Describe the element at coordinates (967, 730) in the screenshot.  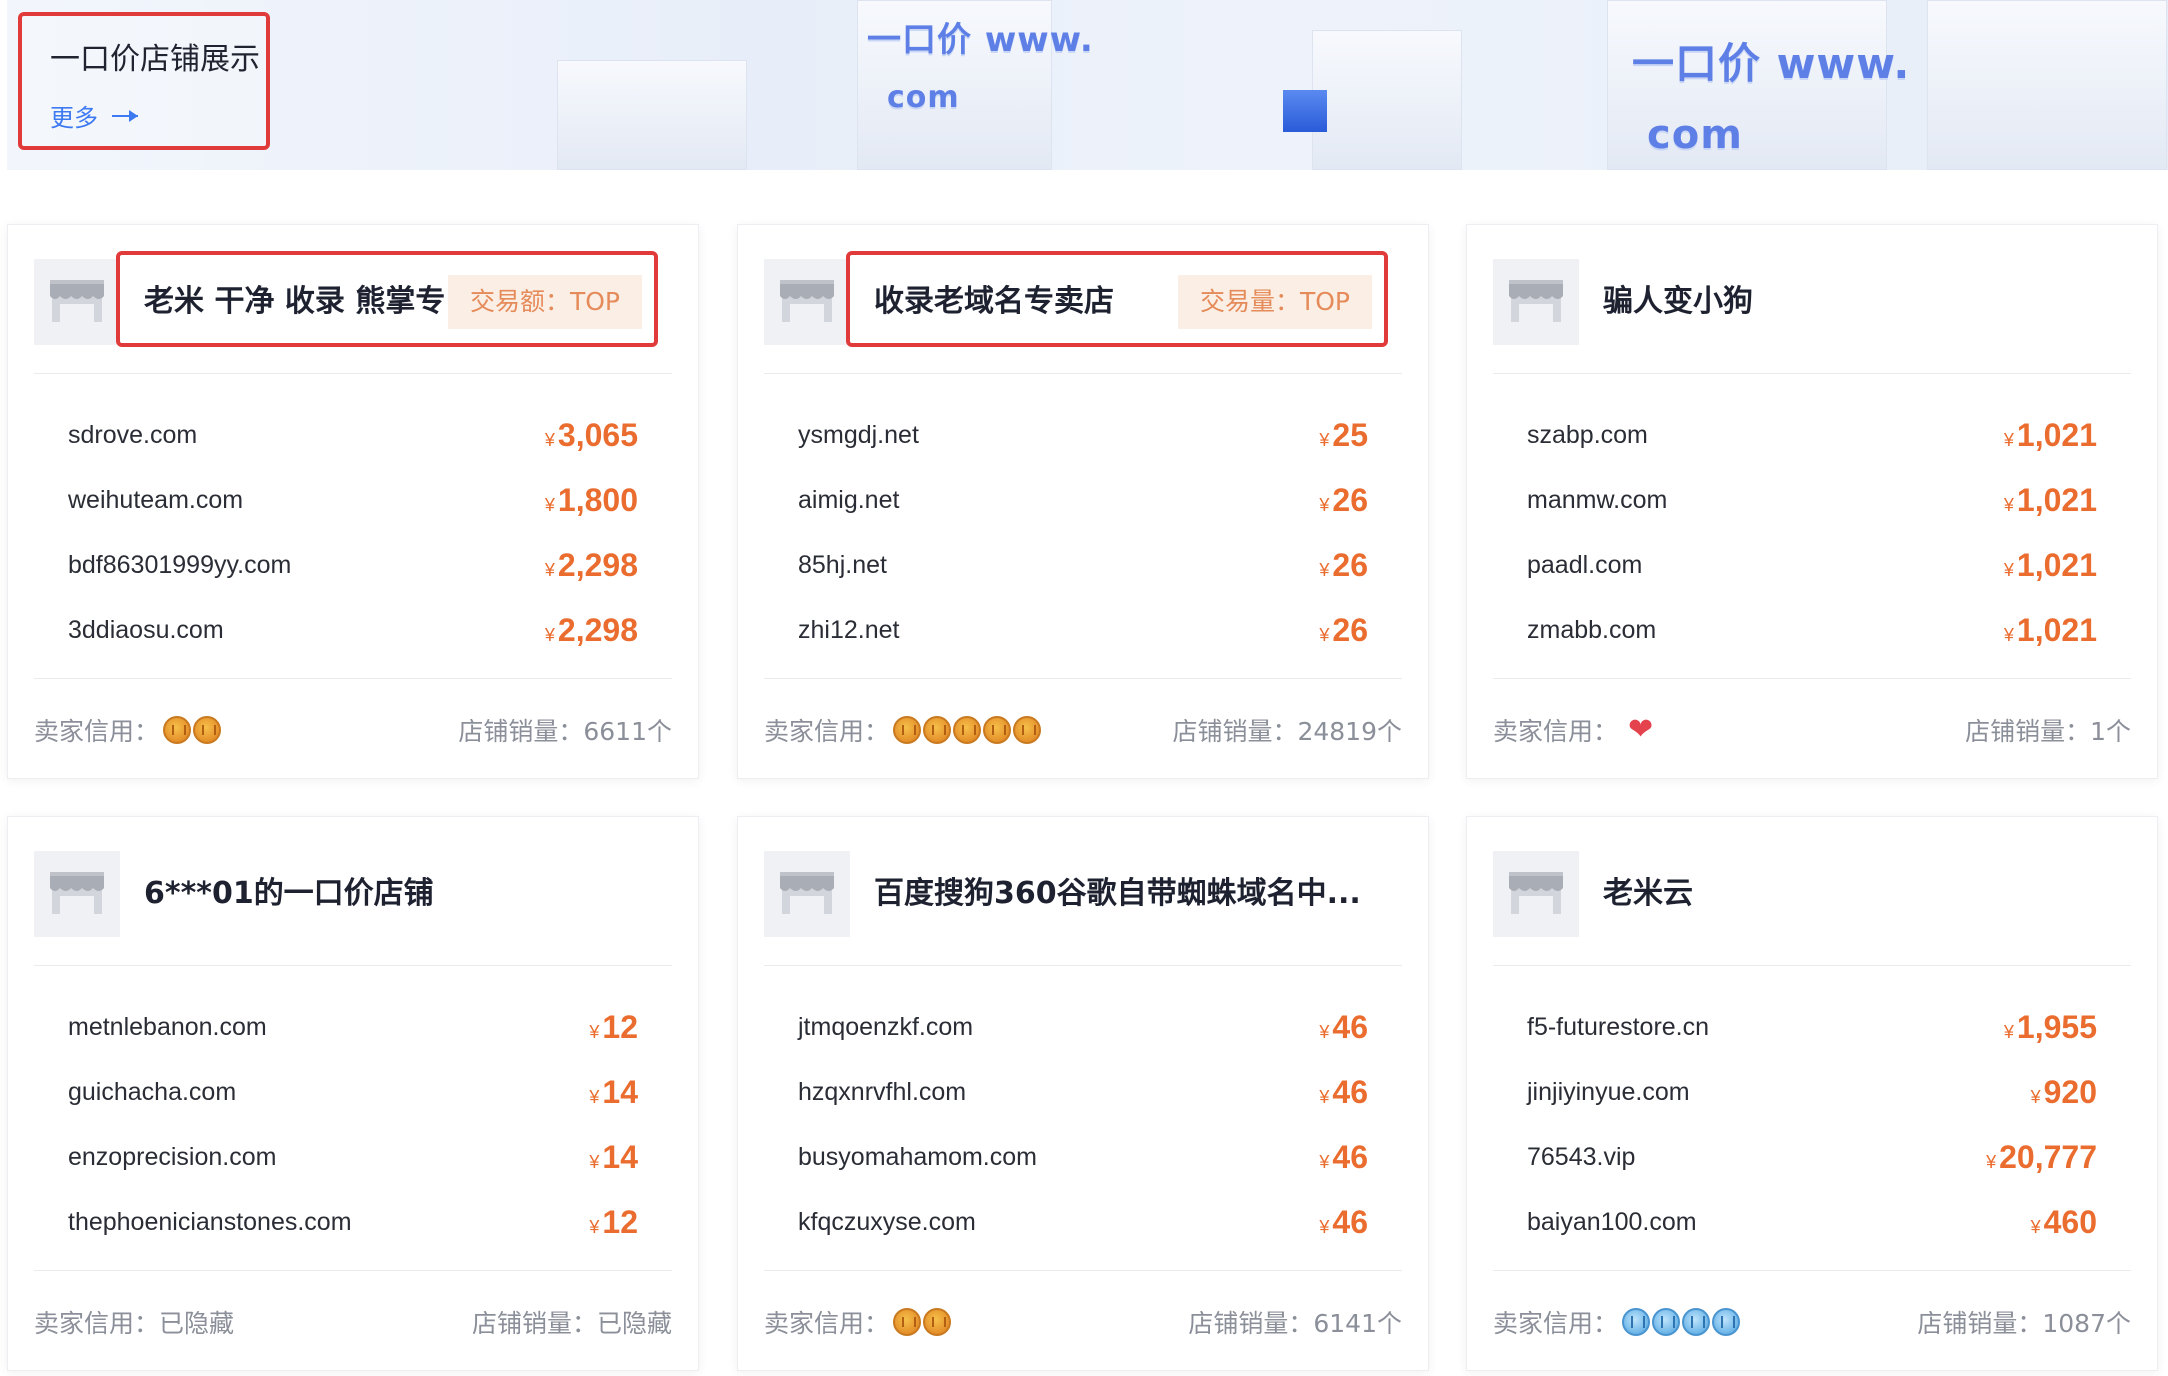
I see `credit-badges` at that location.